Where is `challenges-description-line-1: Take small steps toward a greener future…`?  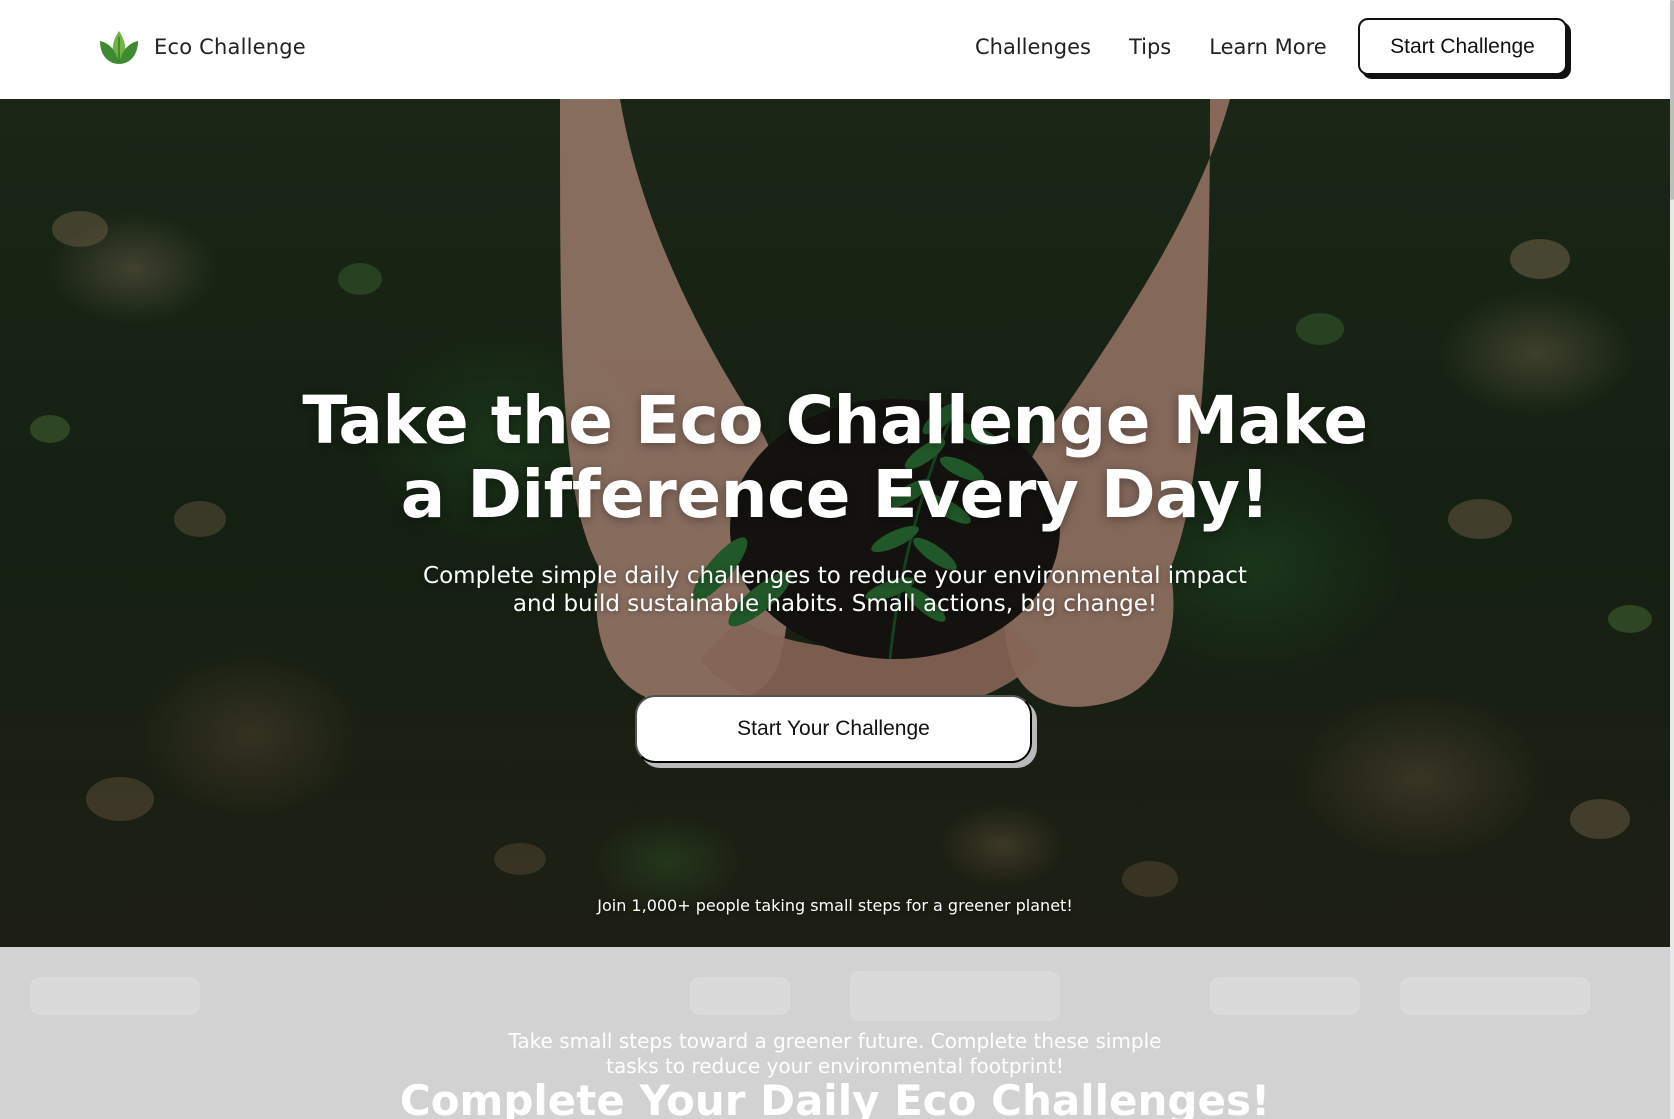 challenges-description-line-1: Take small steps toward a greener future… is located at coordinates (835, 1041).